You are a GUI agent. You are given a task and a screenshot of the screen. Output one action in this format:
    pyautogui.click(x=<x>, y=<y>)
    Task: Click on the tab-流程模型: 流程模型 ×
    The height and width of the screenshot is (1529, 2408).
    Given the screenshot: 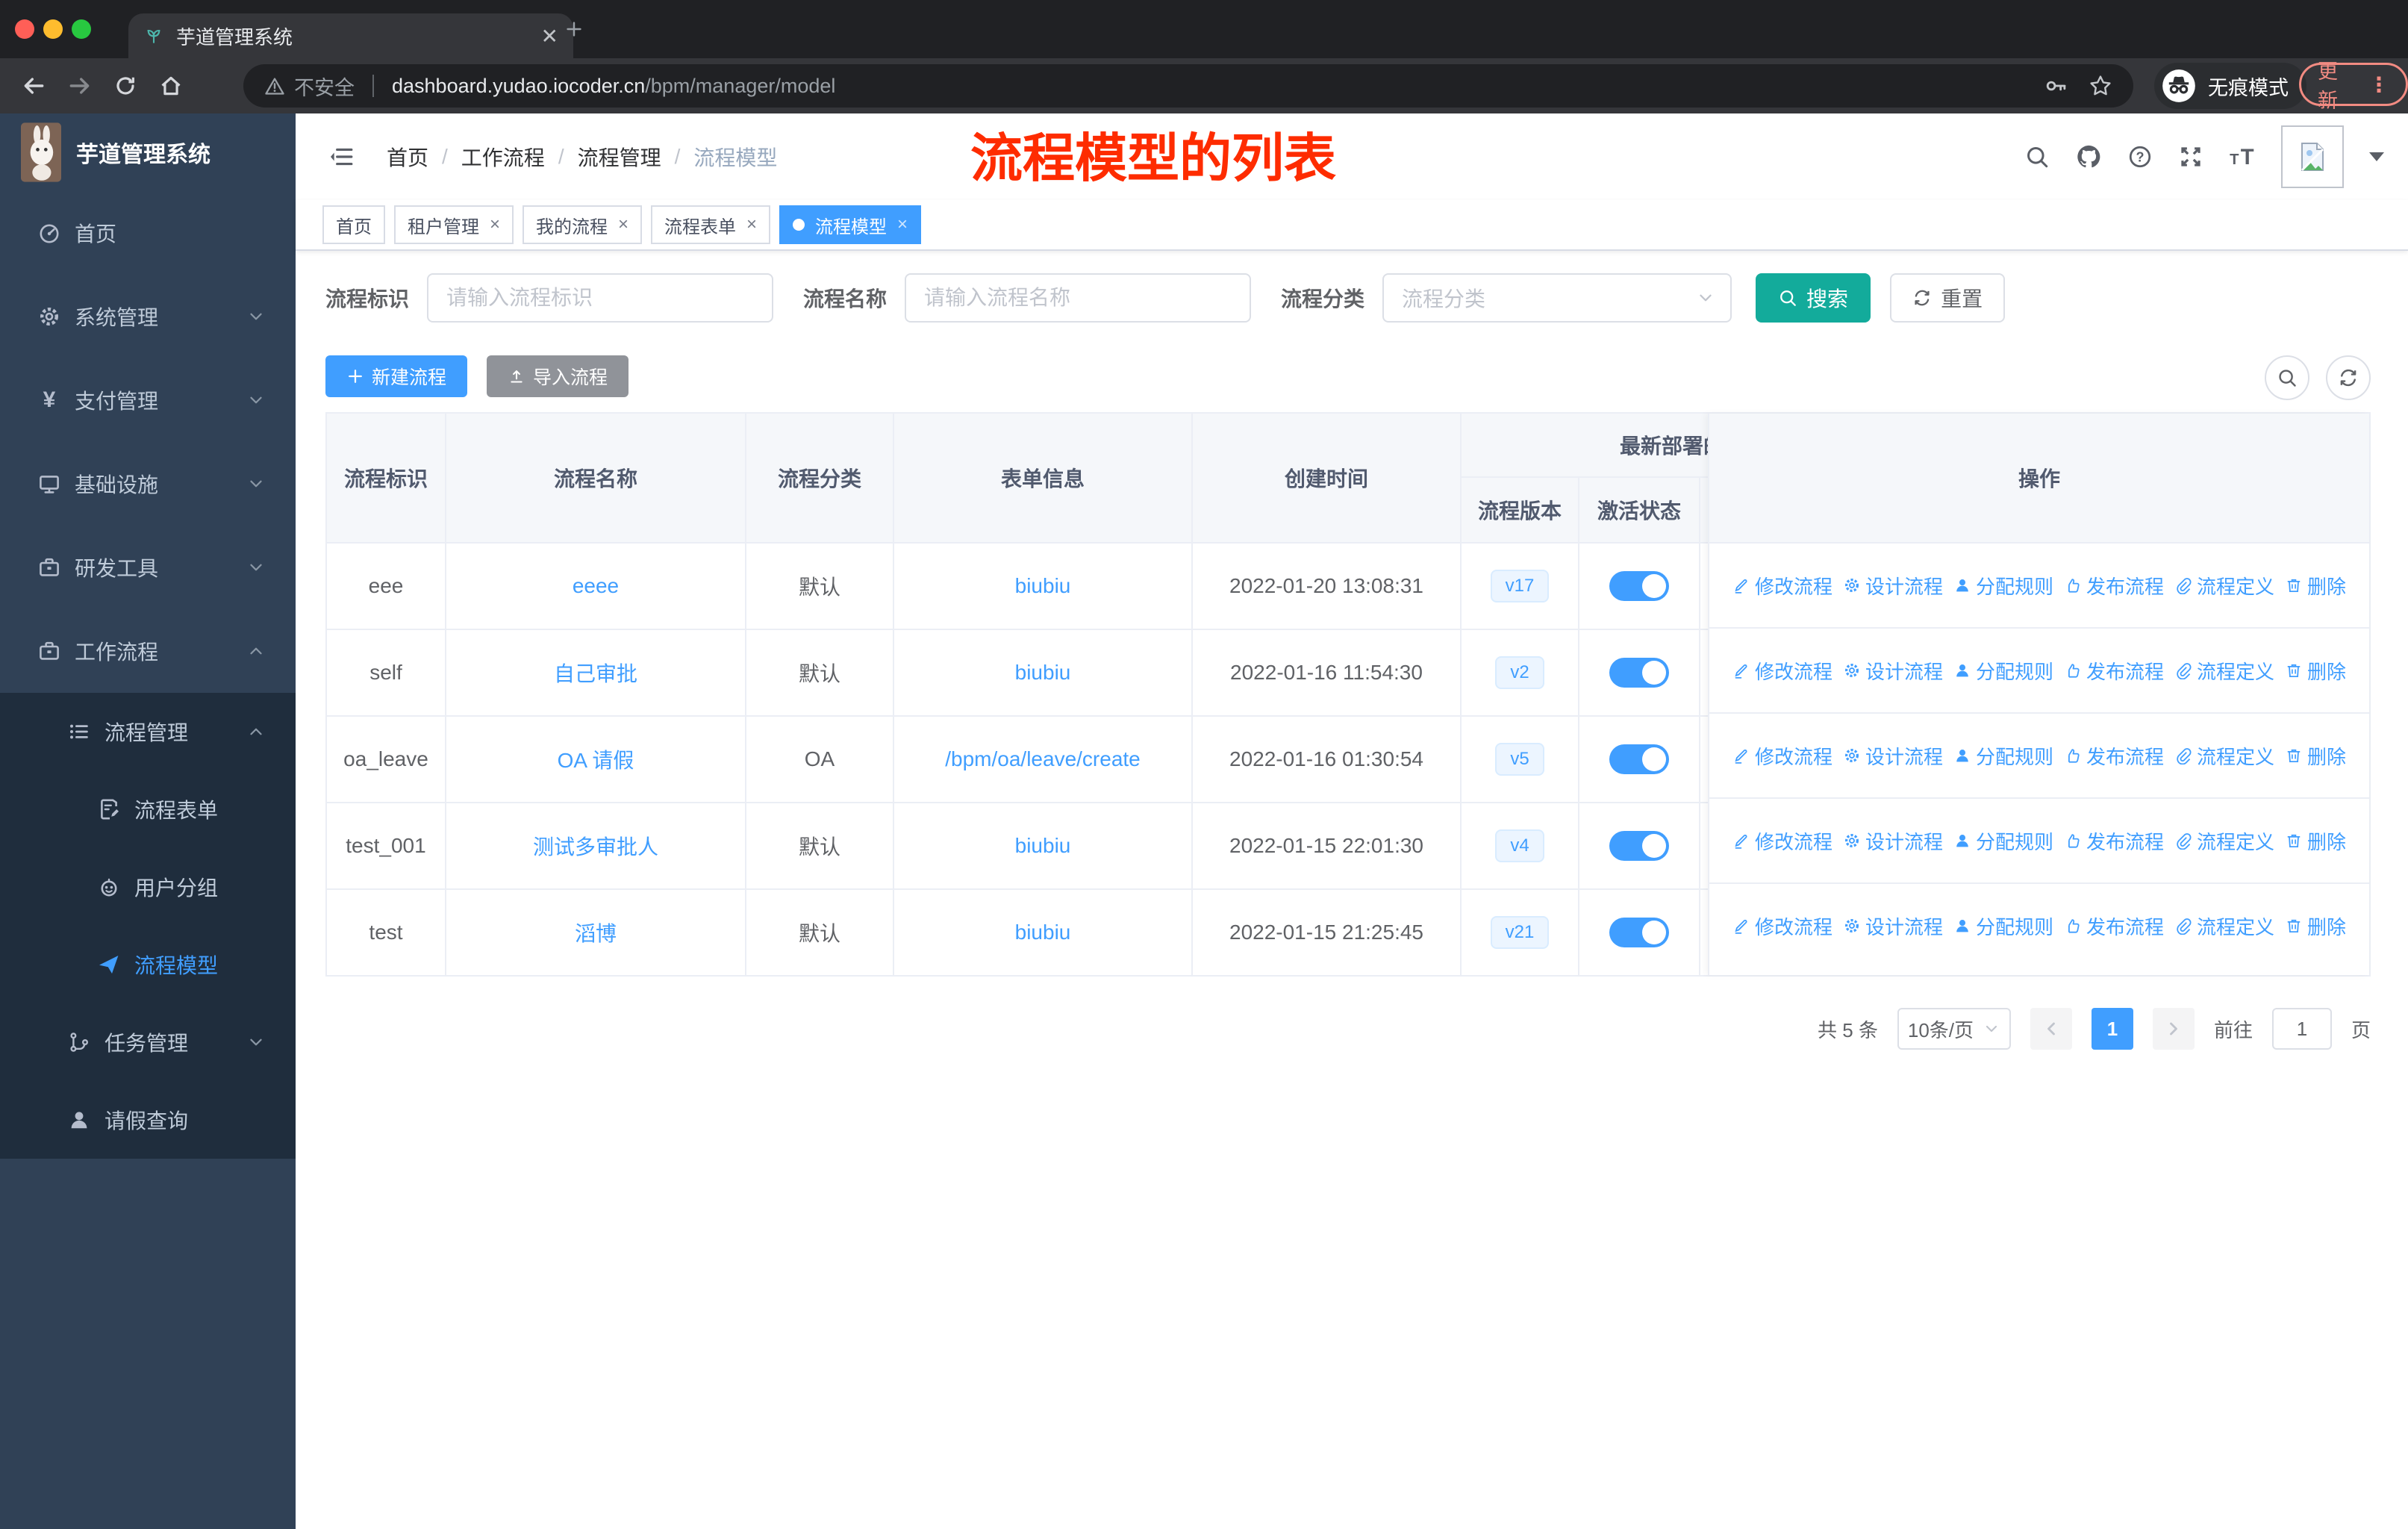 What is the action you would take?
    pyautogui.click(x=850, y=225)
    